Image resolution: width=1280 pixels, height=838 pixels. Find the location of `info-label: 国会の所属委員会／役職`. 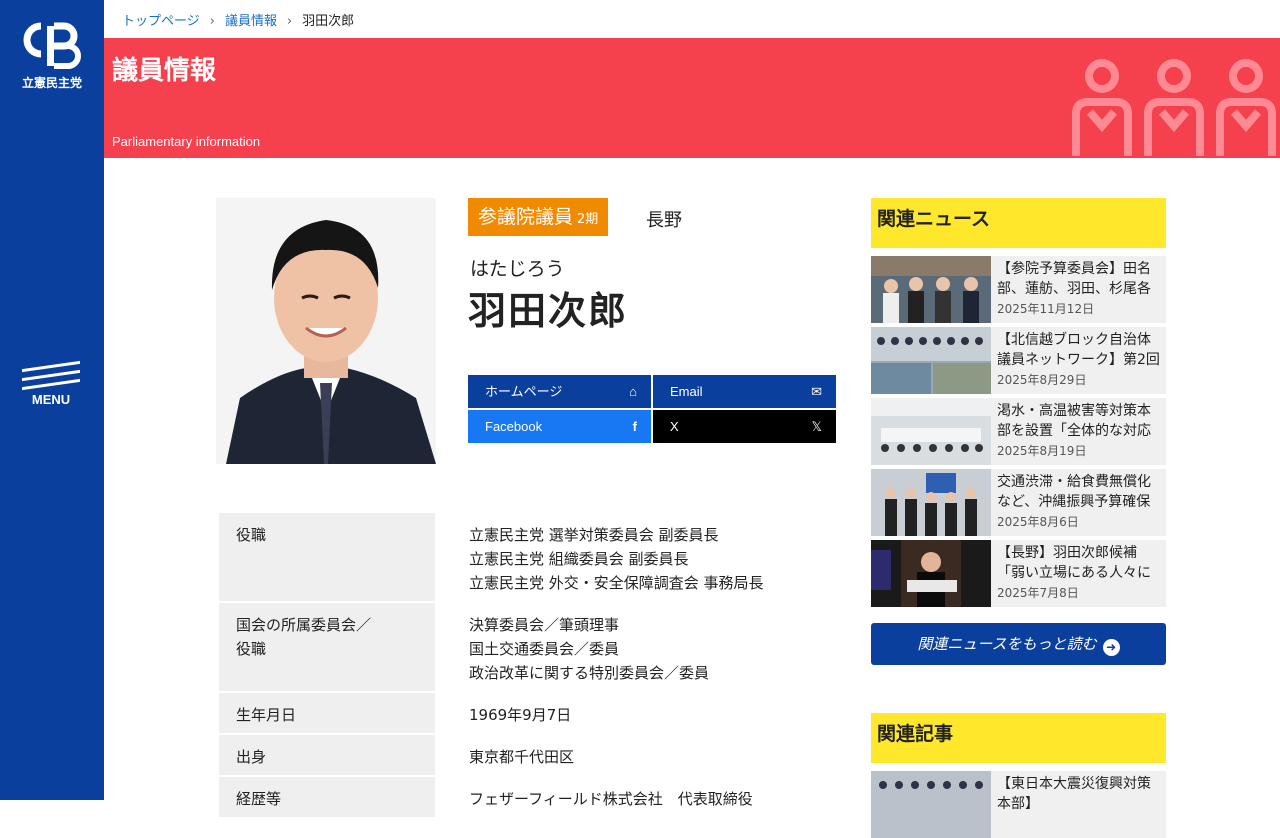

info-label: 国会の所属委員会／役職 is located at coordinates (327, 647).